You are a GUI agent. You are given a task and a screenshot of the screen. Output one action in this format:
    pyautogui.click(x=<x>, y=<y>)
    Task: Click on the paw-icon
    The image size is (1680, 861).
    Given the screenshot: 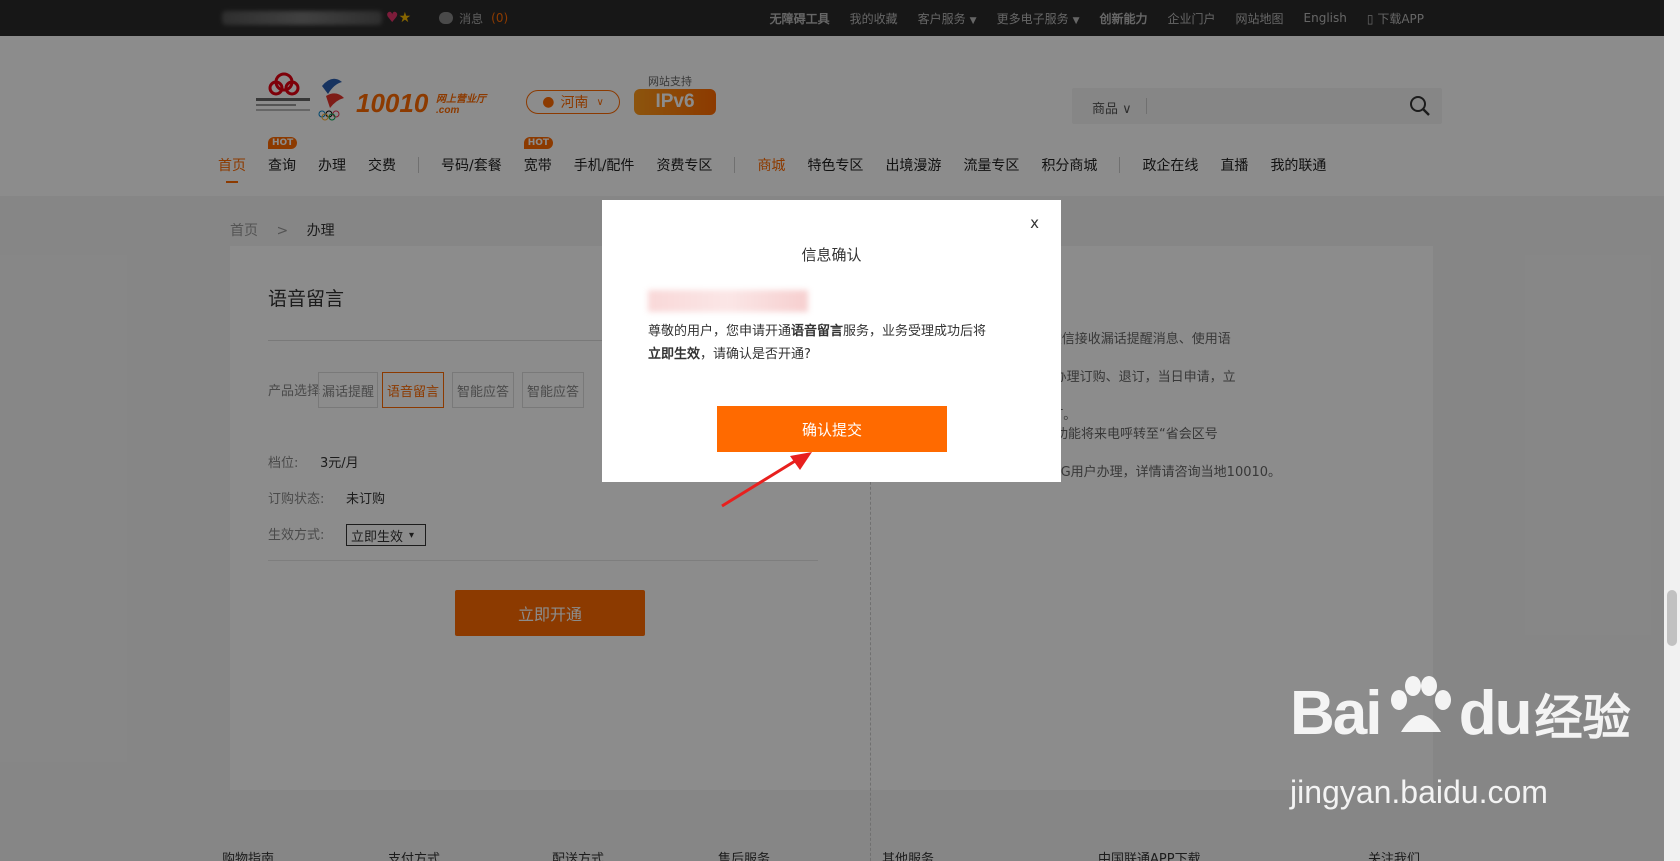 What is the action you would take?
    pyautogui.click(x=1420, y=704)
    